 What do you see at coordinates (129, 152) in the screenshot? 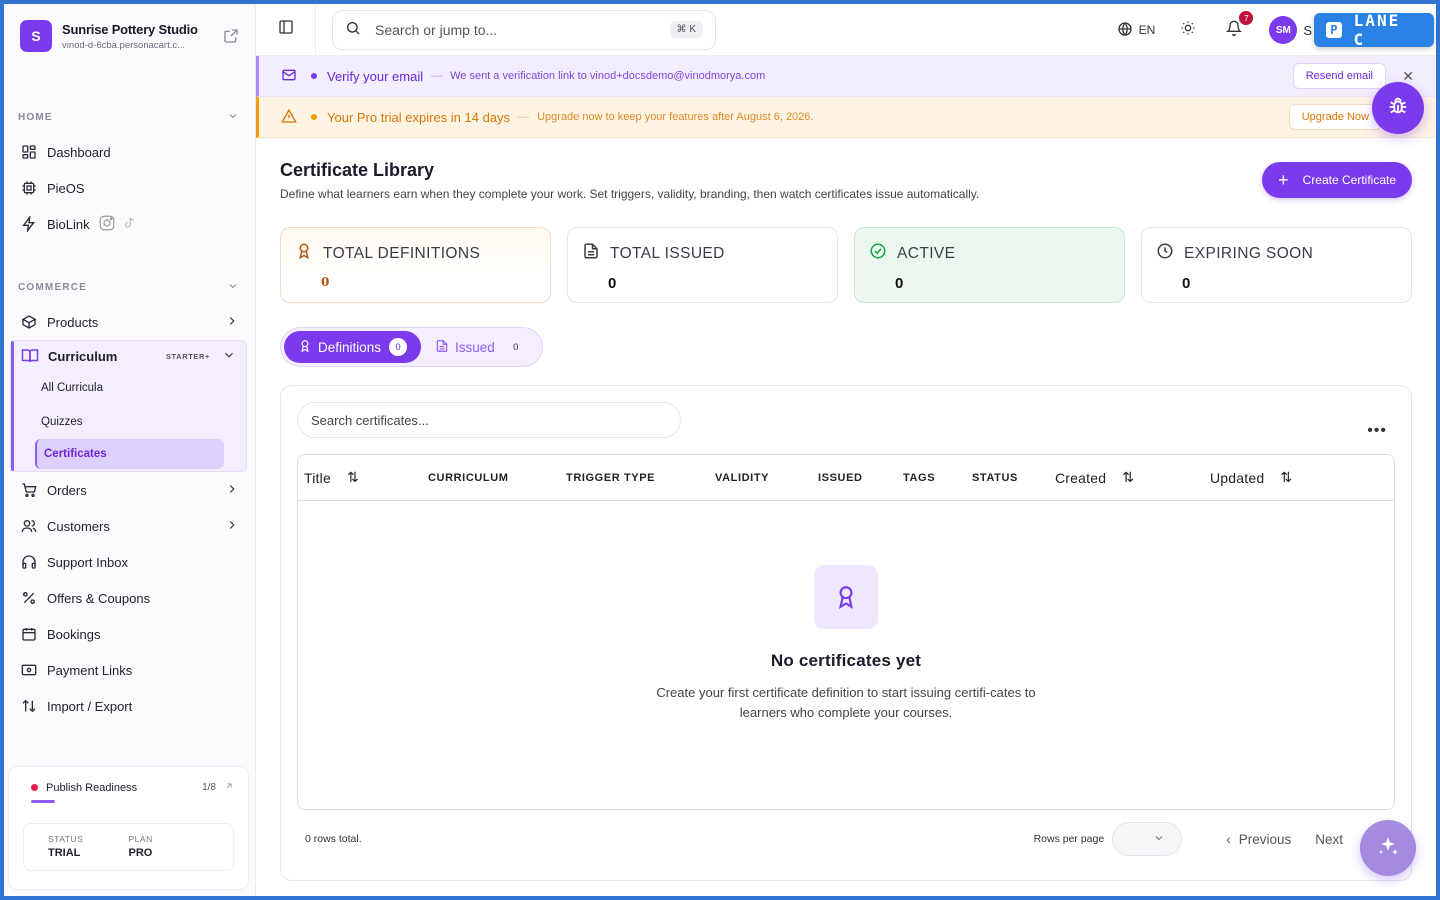
I see `sidebar-item-dashboard: Dashboard` at bounding box center [129, 152].